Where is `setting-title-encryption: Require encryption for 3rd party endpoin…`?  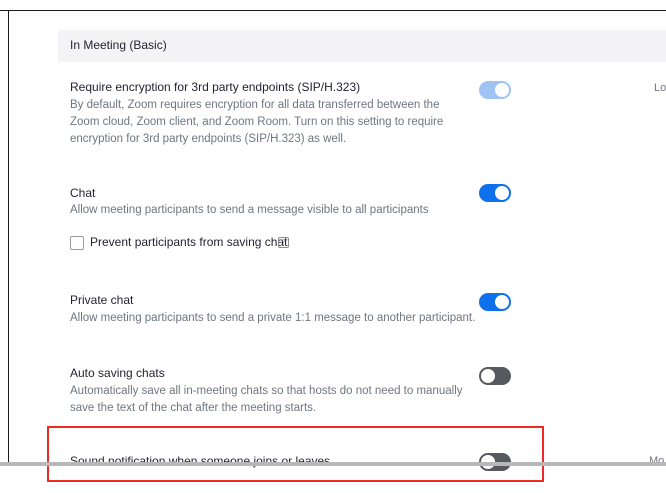
setting-title-encryption: Require encryption for 3rd party endpoin… is located at coordinates (215, 87).